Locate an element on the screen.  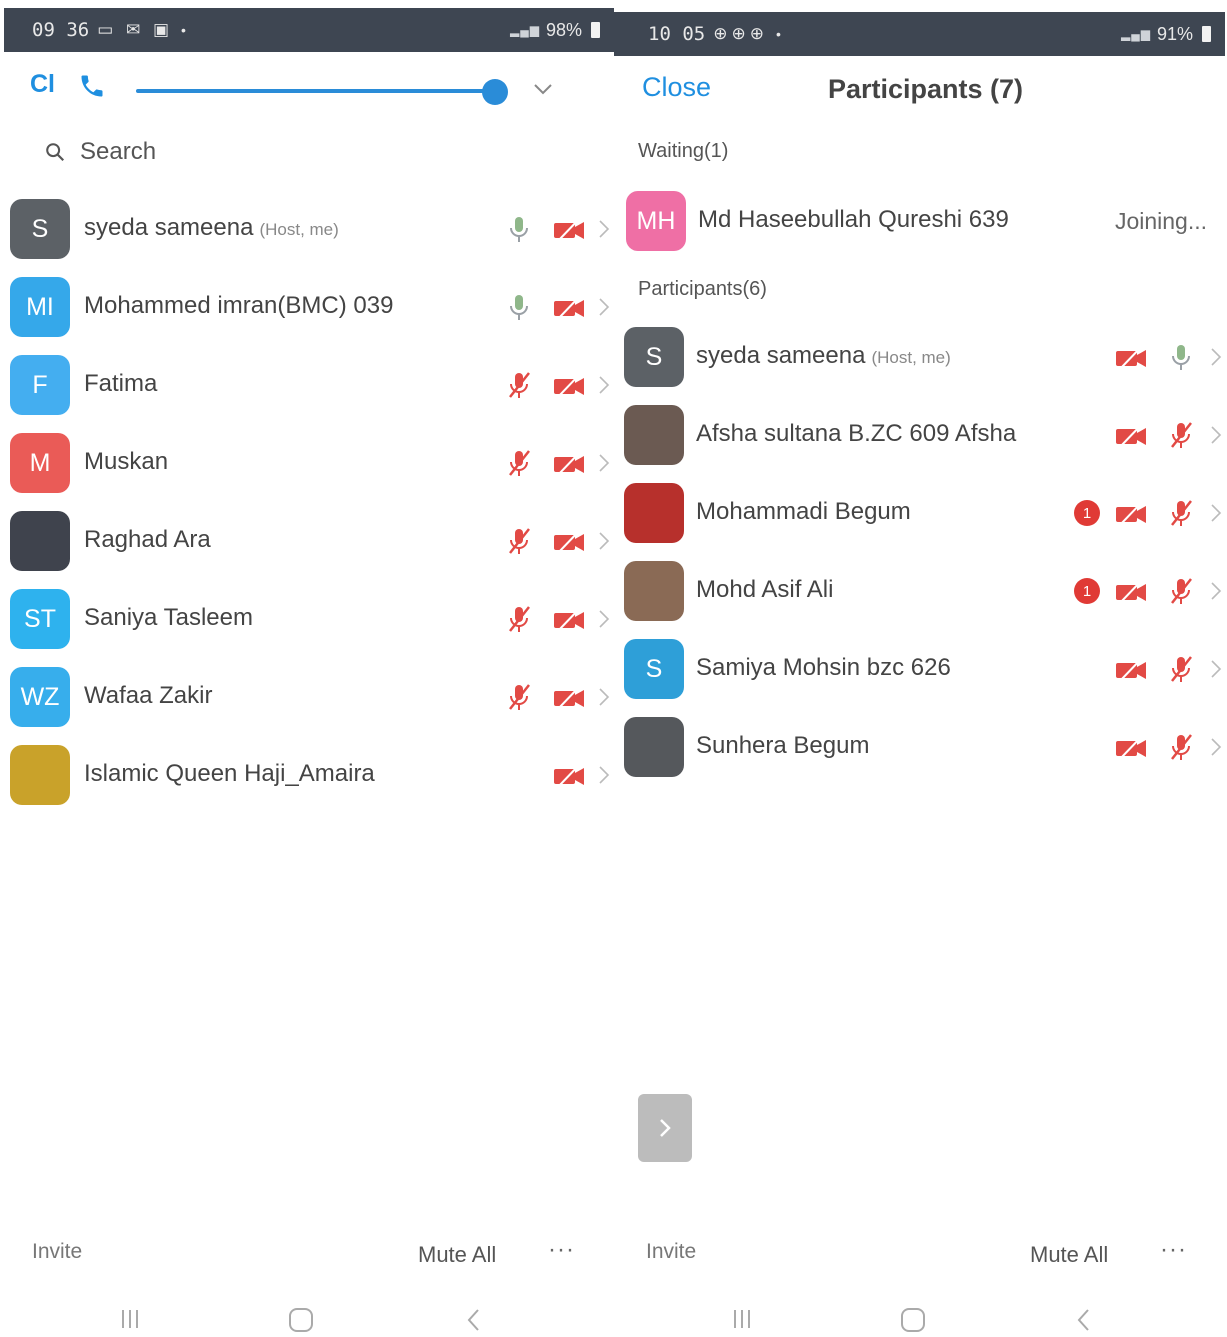
avatar-photo is located at coordinates (654, 747).